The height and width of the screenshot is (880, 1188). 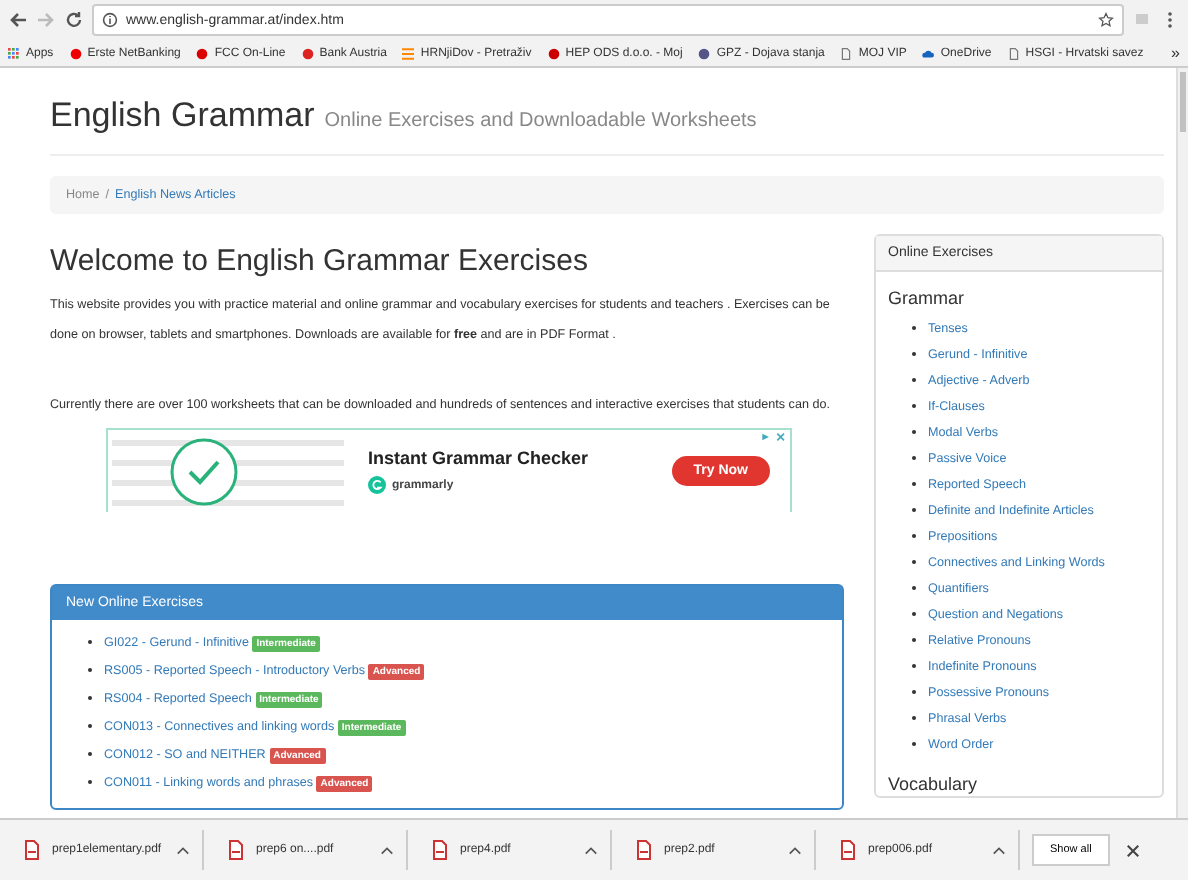 I want to click on cloud-icon, so click(x=928, y=53).